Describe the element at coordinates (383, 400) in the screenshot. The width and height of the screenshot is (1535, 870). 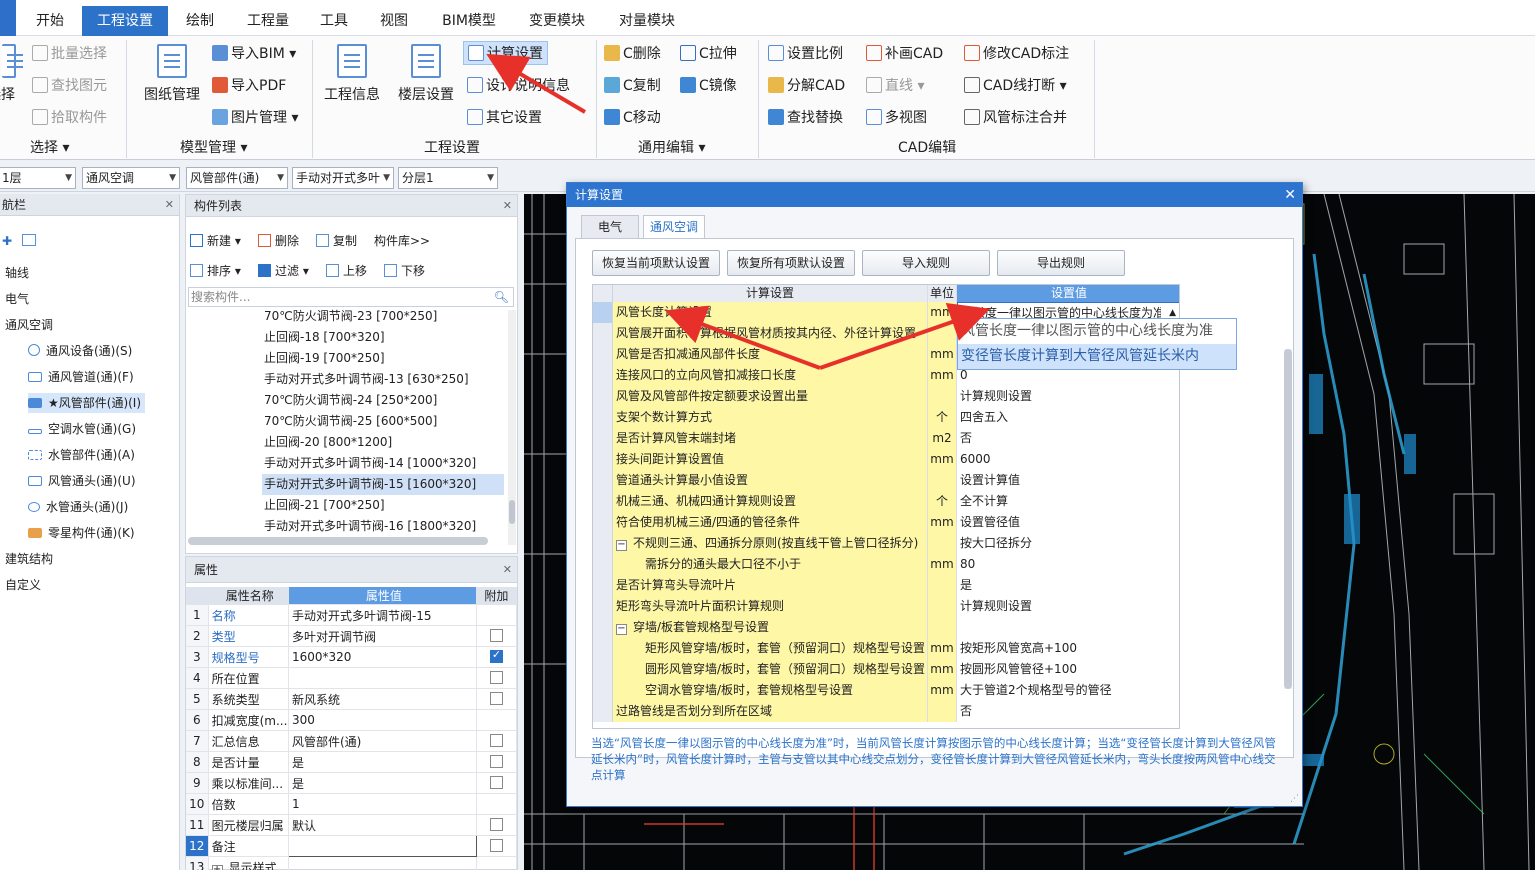
I see `component-row: 70℃防火调节阀-24 [250*200]` at that location.